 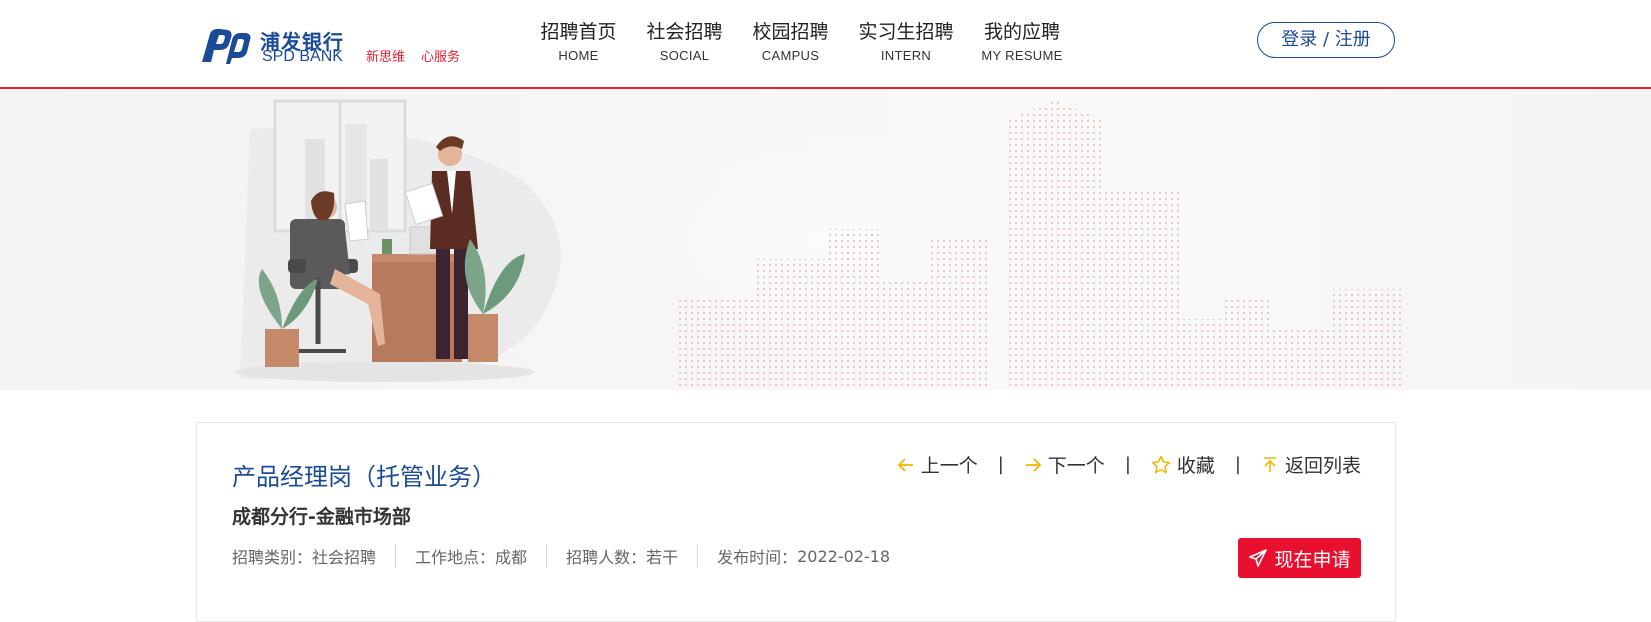 I want to click on nav-campus-sublabel: CAMPUS, so click(x=790, y=55).